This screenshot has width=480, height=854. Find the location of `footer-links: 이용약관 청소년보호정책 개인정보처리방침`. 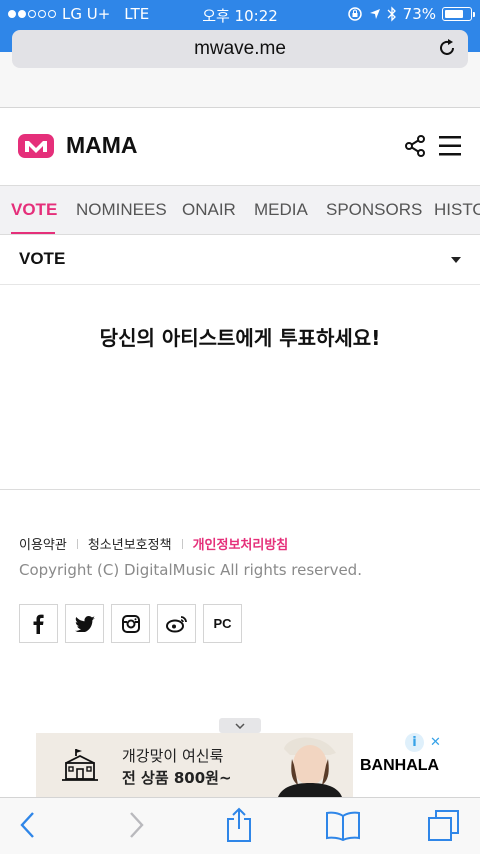

footer-links: 이용약관 청소년보호정책 개인정보처리방침 is located at coordinates (153, 543).